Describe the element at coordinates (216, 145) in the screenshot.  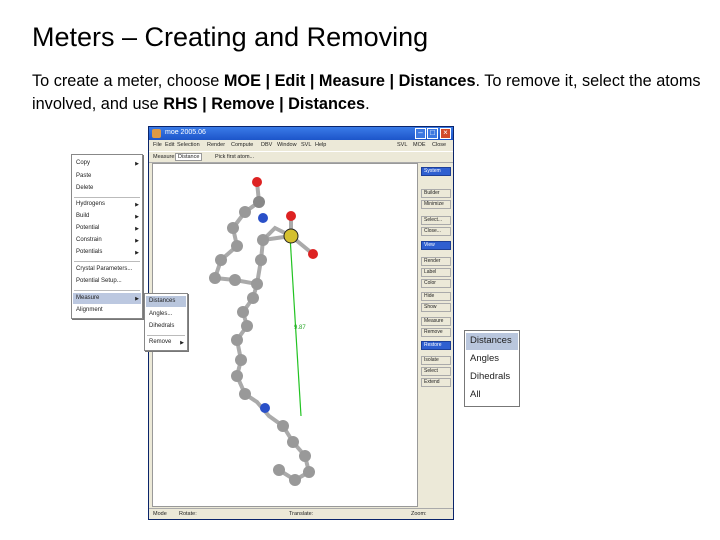
I see `menu-render: Render` at that location.